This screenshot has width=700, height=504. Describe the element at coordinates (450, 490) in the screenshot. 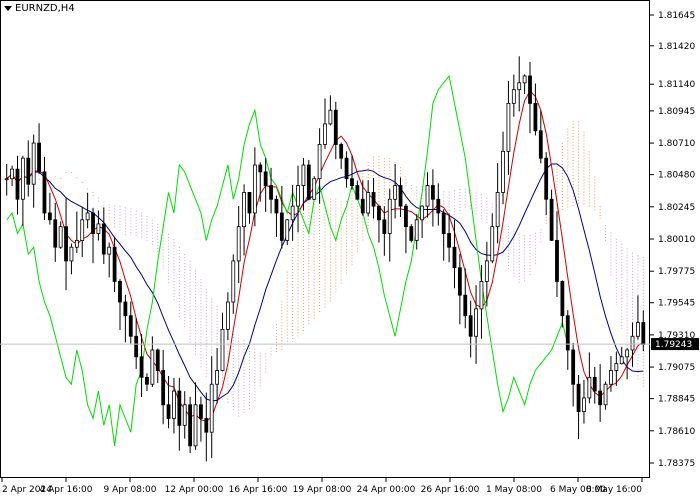

I see `x-tick-label: 26 Apr 16:00` at that location.